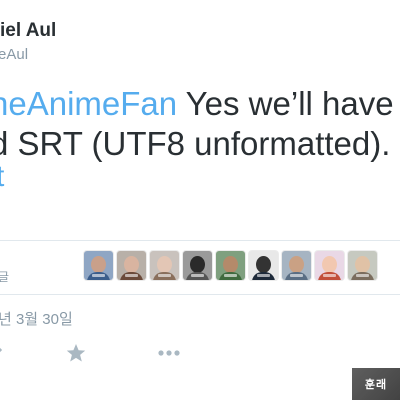 The height and width of the screenshot is (400, 400). Describe the element at coordinates (169, 353) in the screenshot. I see `more-icon` at that location.